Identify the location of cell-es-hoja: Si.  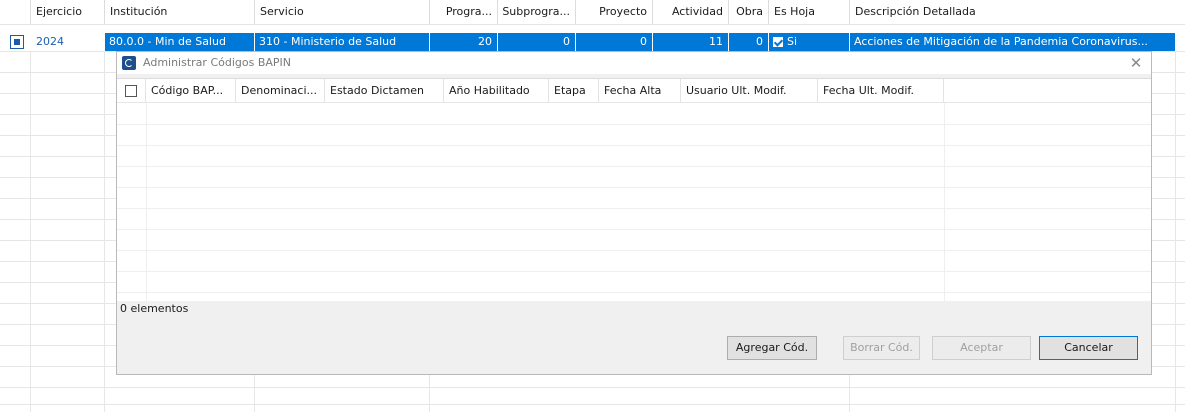
(808, 42).